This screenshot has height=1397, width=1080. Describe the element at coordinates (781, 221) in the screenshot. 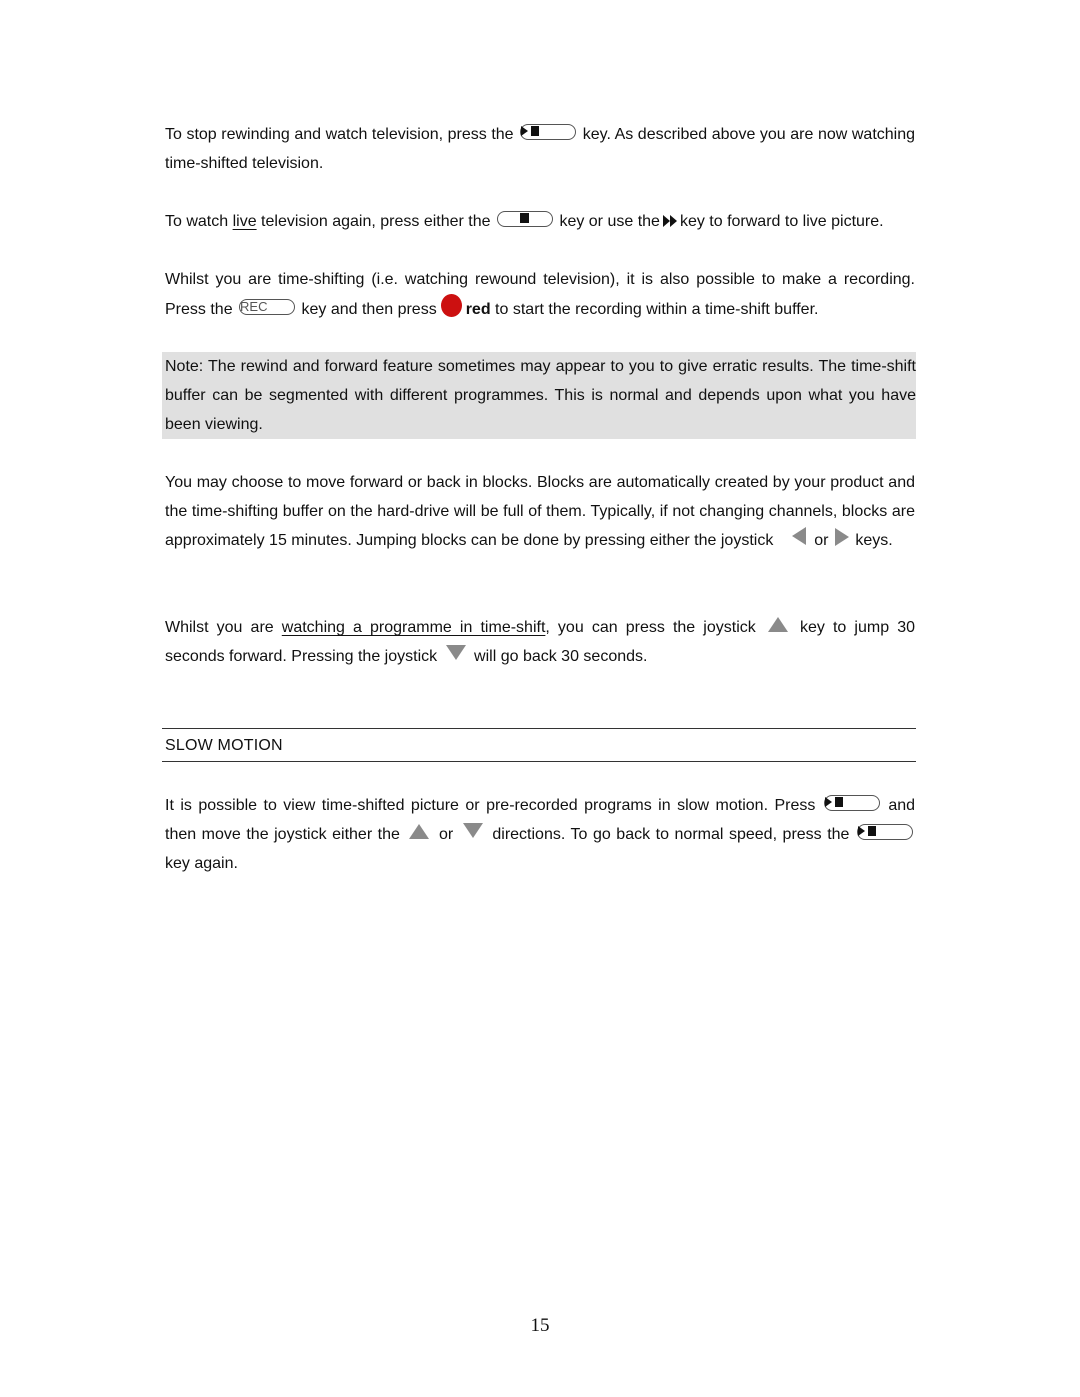

I see `text: key to forward to live picture.` at that location.